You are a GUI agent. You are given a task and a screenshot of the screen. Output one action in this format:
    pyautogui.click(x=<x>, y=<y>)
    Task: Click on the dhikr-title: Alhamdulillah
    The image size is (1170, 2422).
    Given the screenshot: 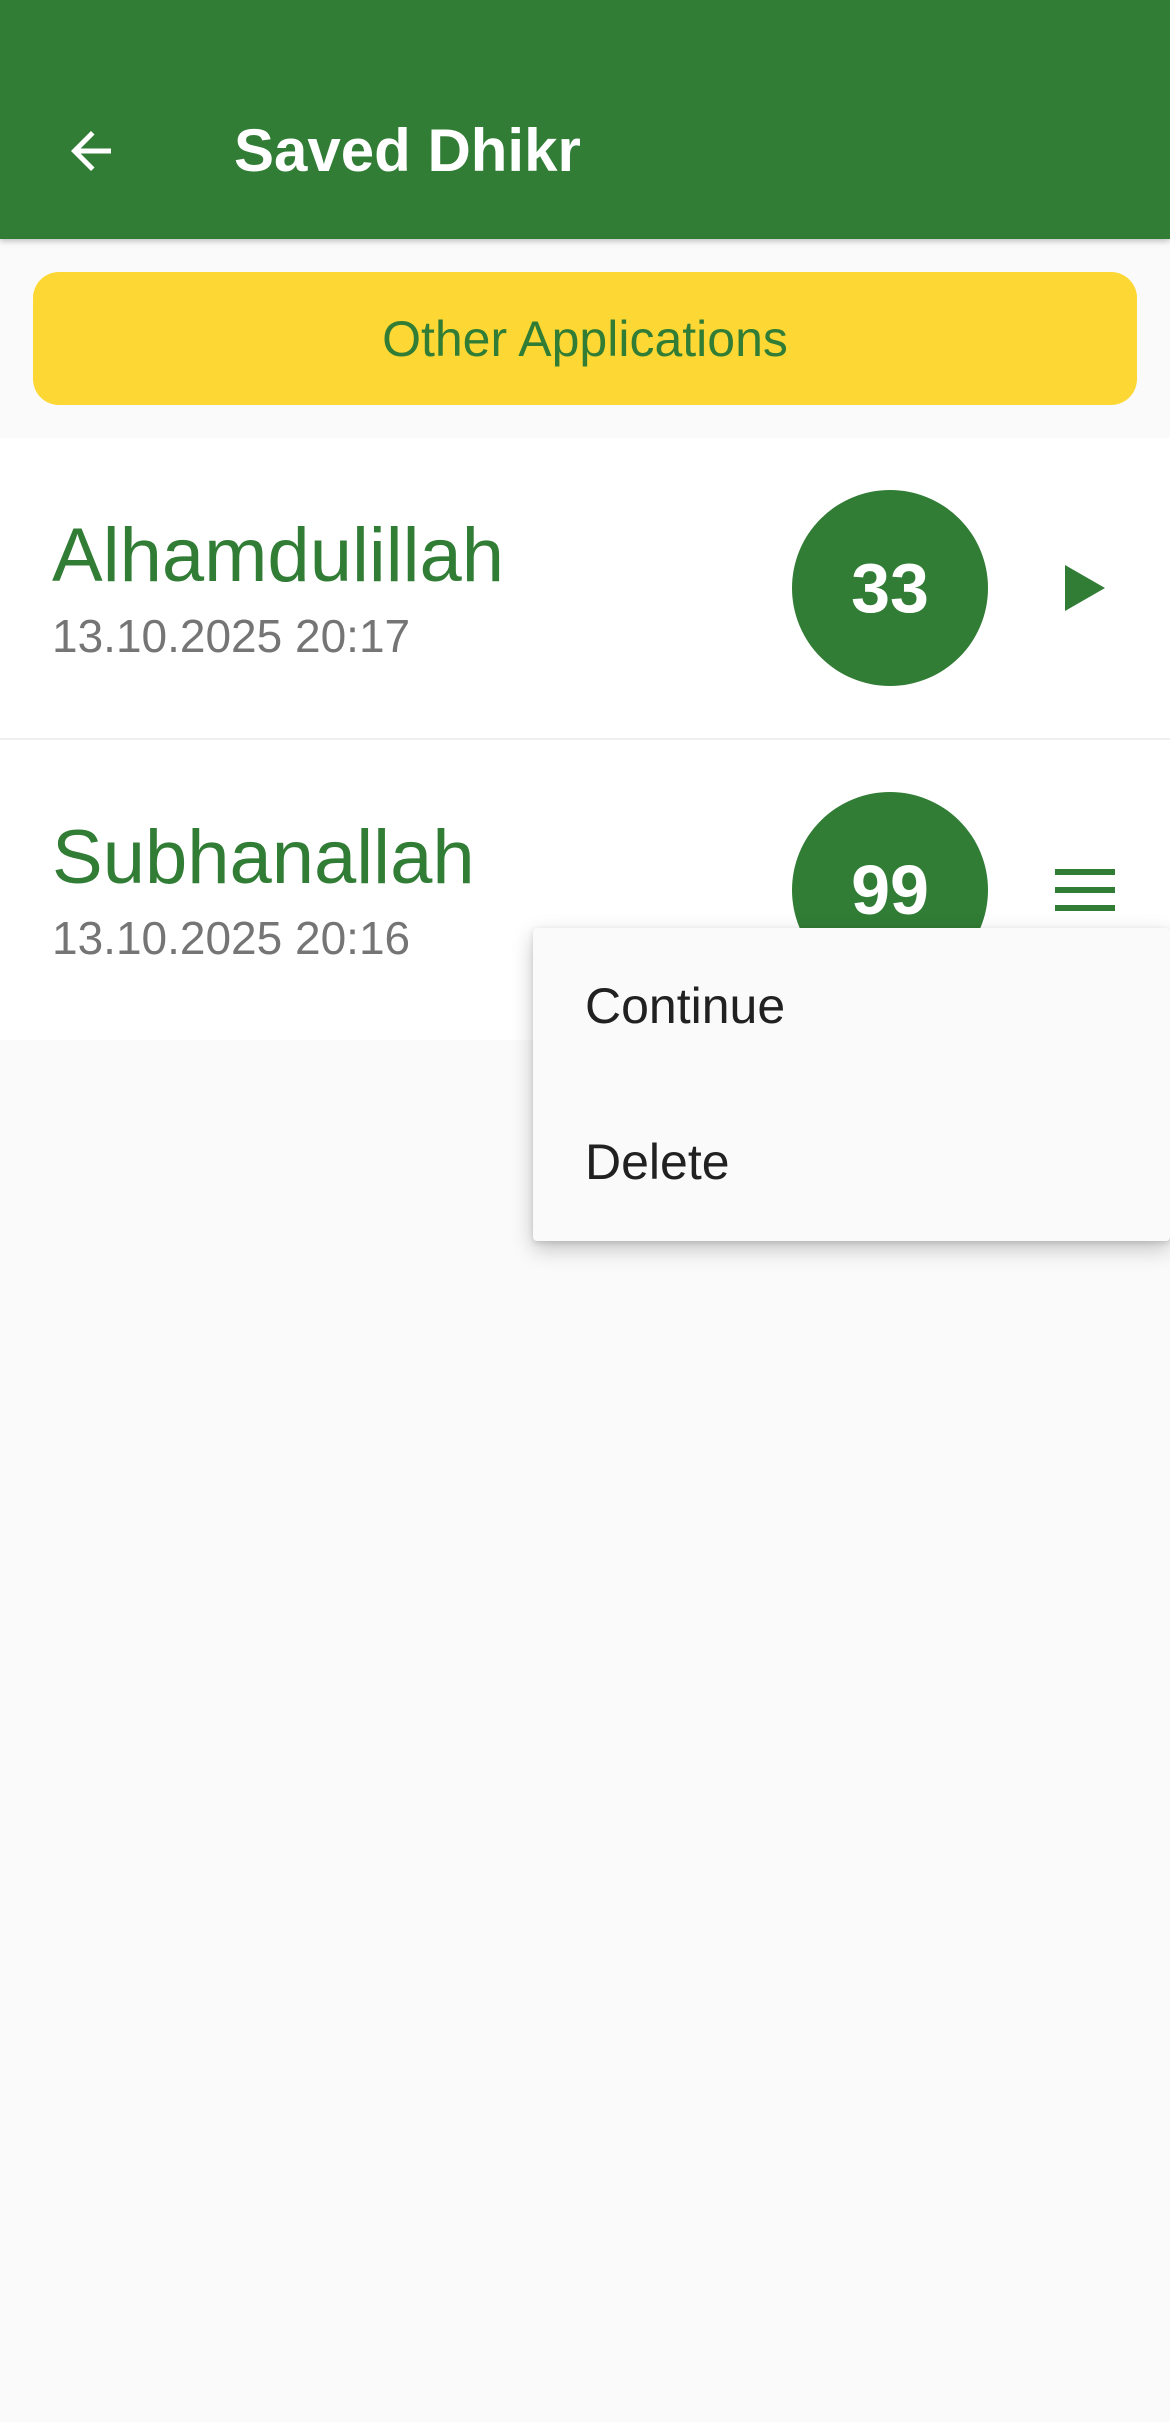 What is the action you would take?
    pyautogui.click(x=278, y=555)
    